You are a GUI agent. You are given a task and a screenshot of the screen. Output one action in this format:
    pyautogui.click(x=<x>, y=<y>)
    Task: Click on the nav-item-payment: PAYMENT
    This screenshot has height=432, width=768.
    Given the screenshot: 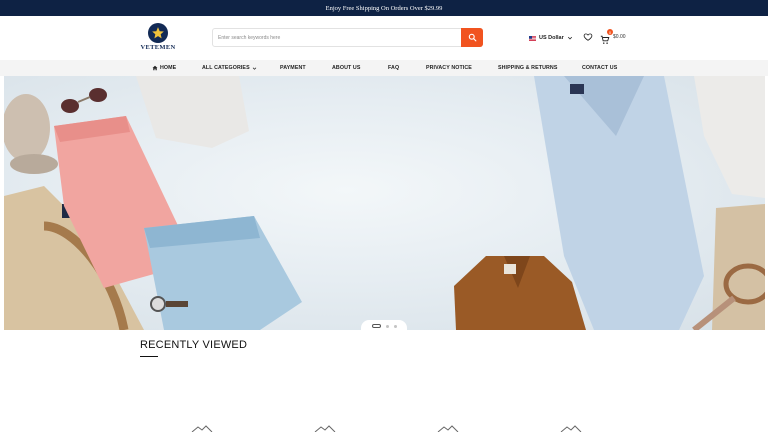 What is the action you would take?
    pyautogui.click(x=293, y=68)
    